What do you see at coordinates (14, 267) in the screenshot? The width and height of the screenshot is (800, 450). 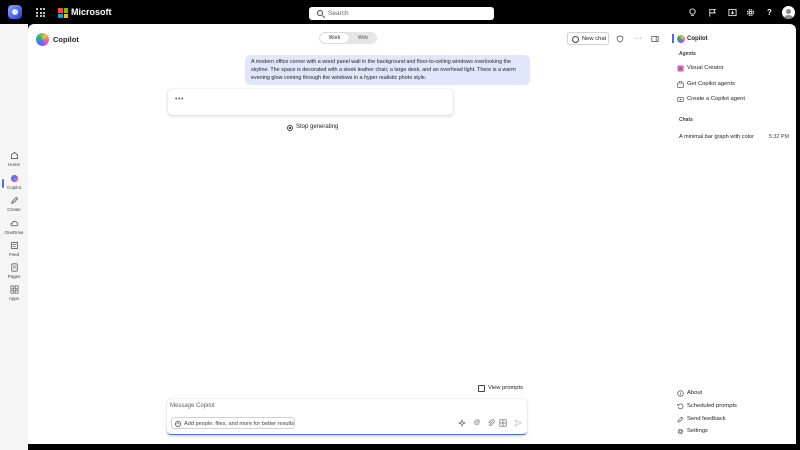 I see `pages-icon` at bounding box center [14, 267].